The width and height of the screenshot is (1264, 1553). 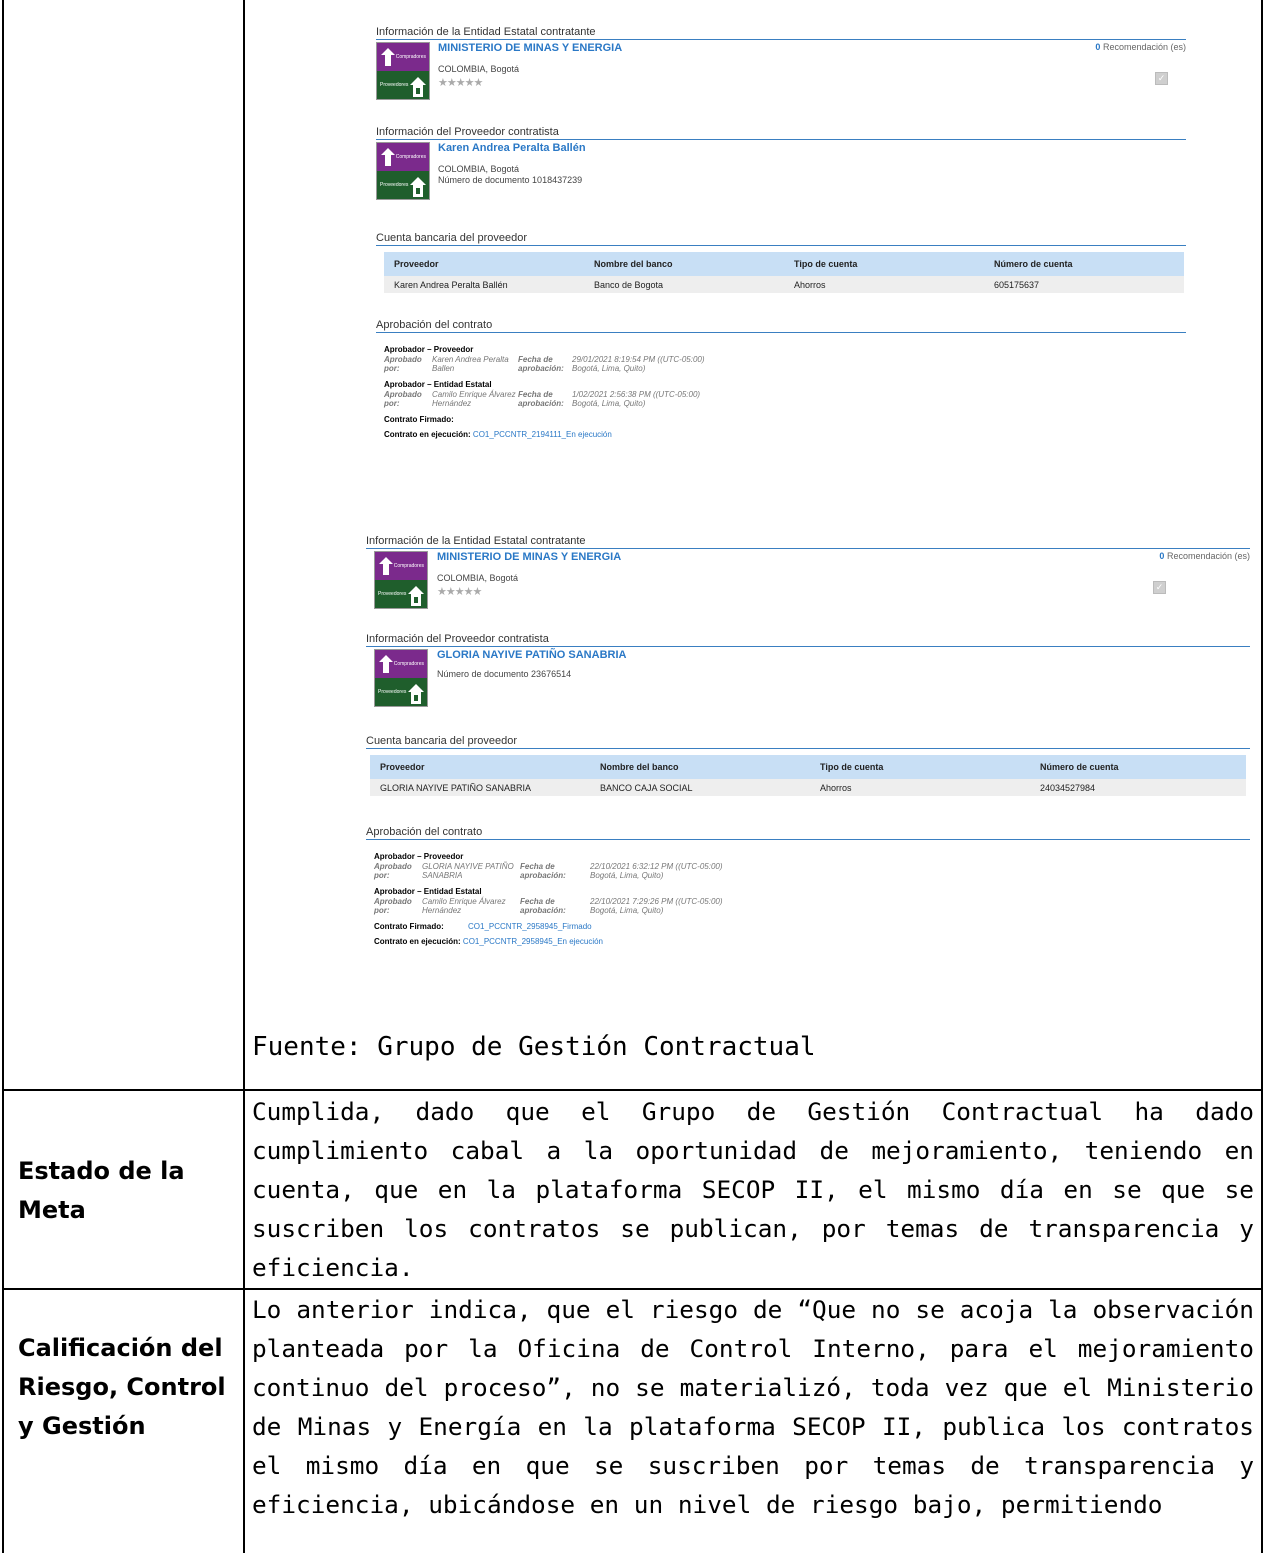 What do you see at coordinates (3, 776) in the screenshot?
I see `table-border-left` at bounding box center [3, 776].